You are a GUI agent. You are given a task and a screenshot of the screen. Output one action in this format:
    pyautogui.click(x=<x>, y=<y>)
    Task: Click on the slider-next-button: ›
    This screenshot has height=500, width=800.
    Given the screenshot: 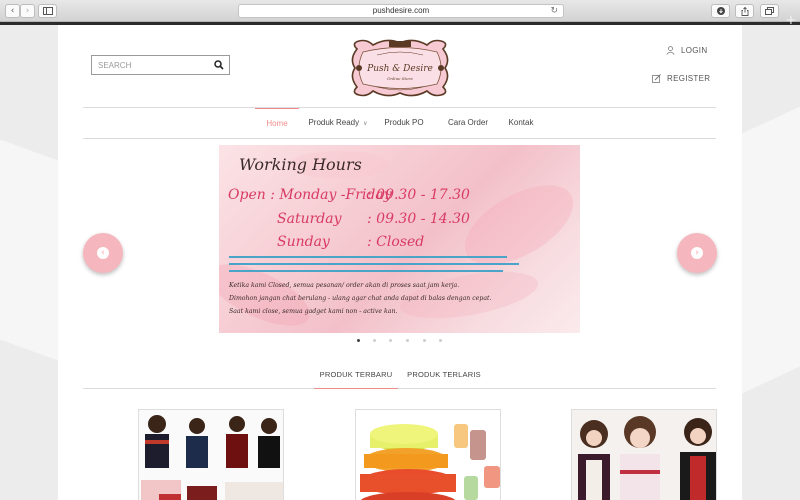 What is the action you would take?
    pyautogui.click(x=697, y=253)
    